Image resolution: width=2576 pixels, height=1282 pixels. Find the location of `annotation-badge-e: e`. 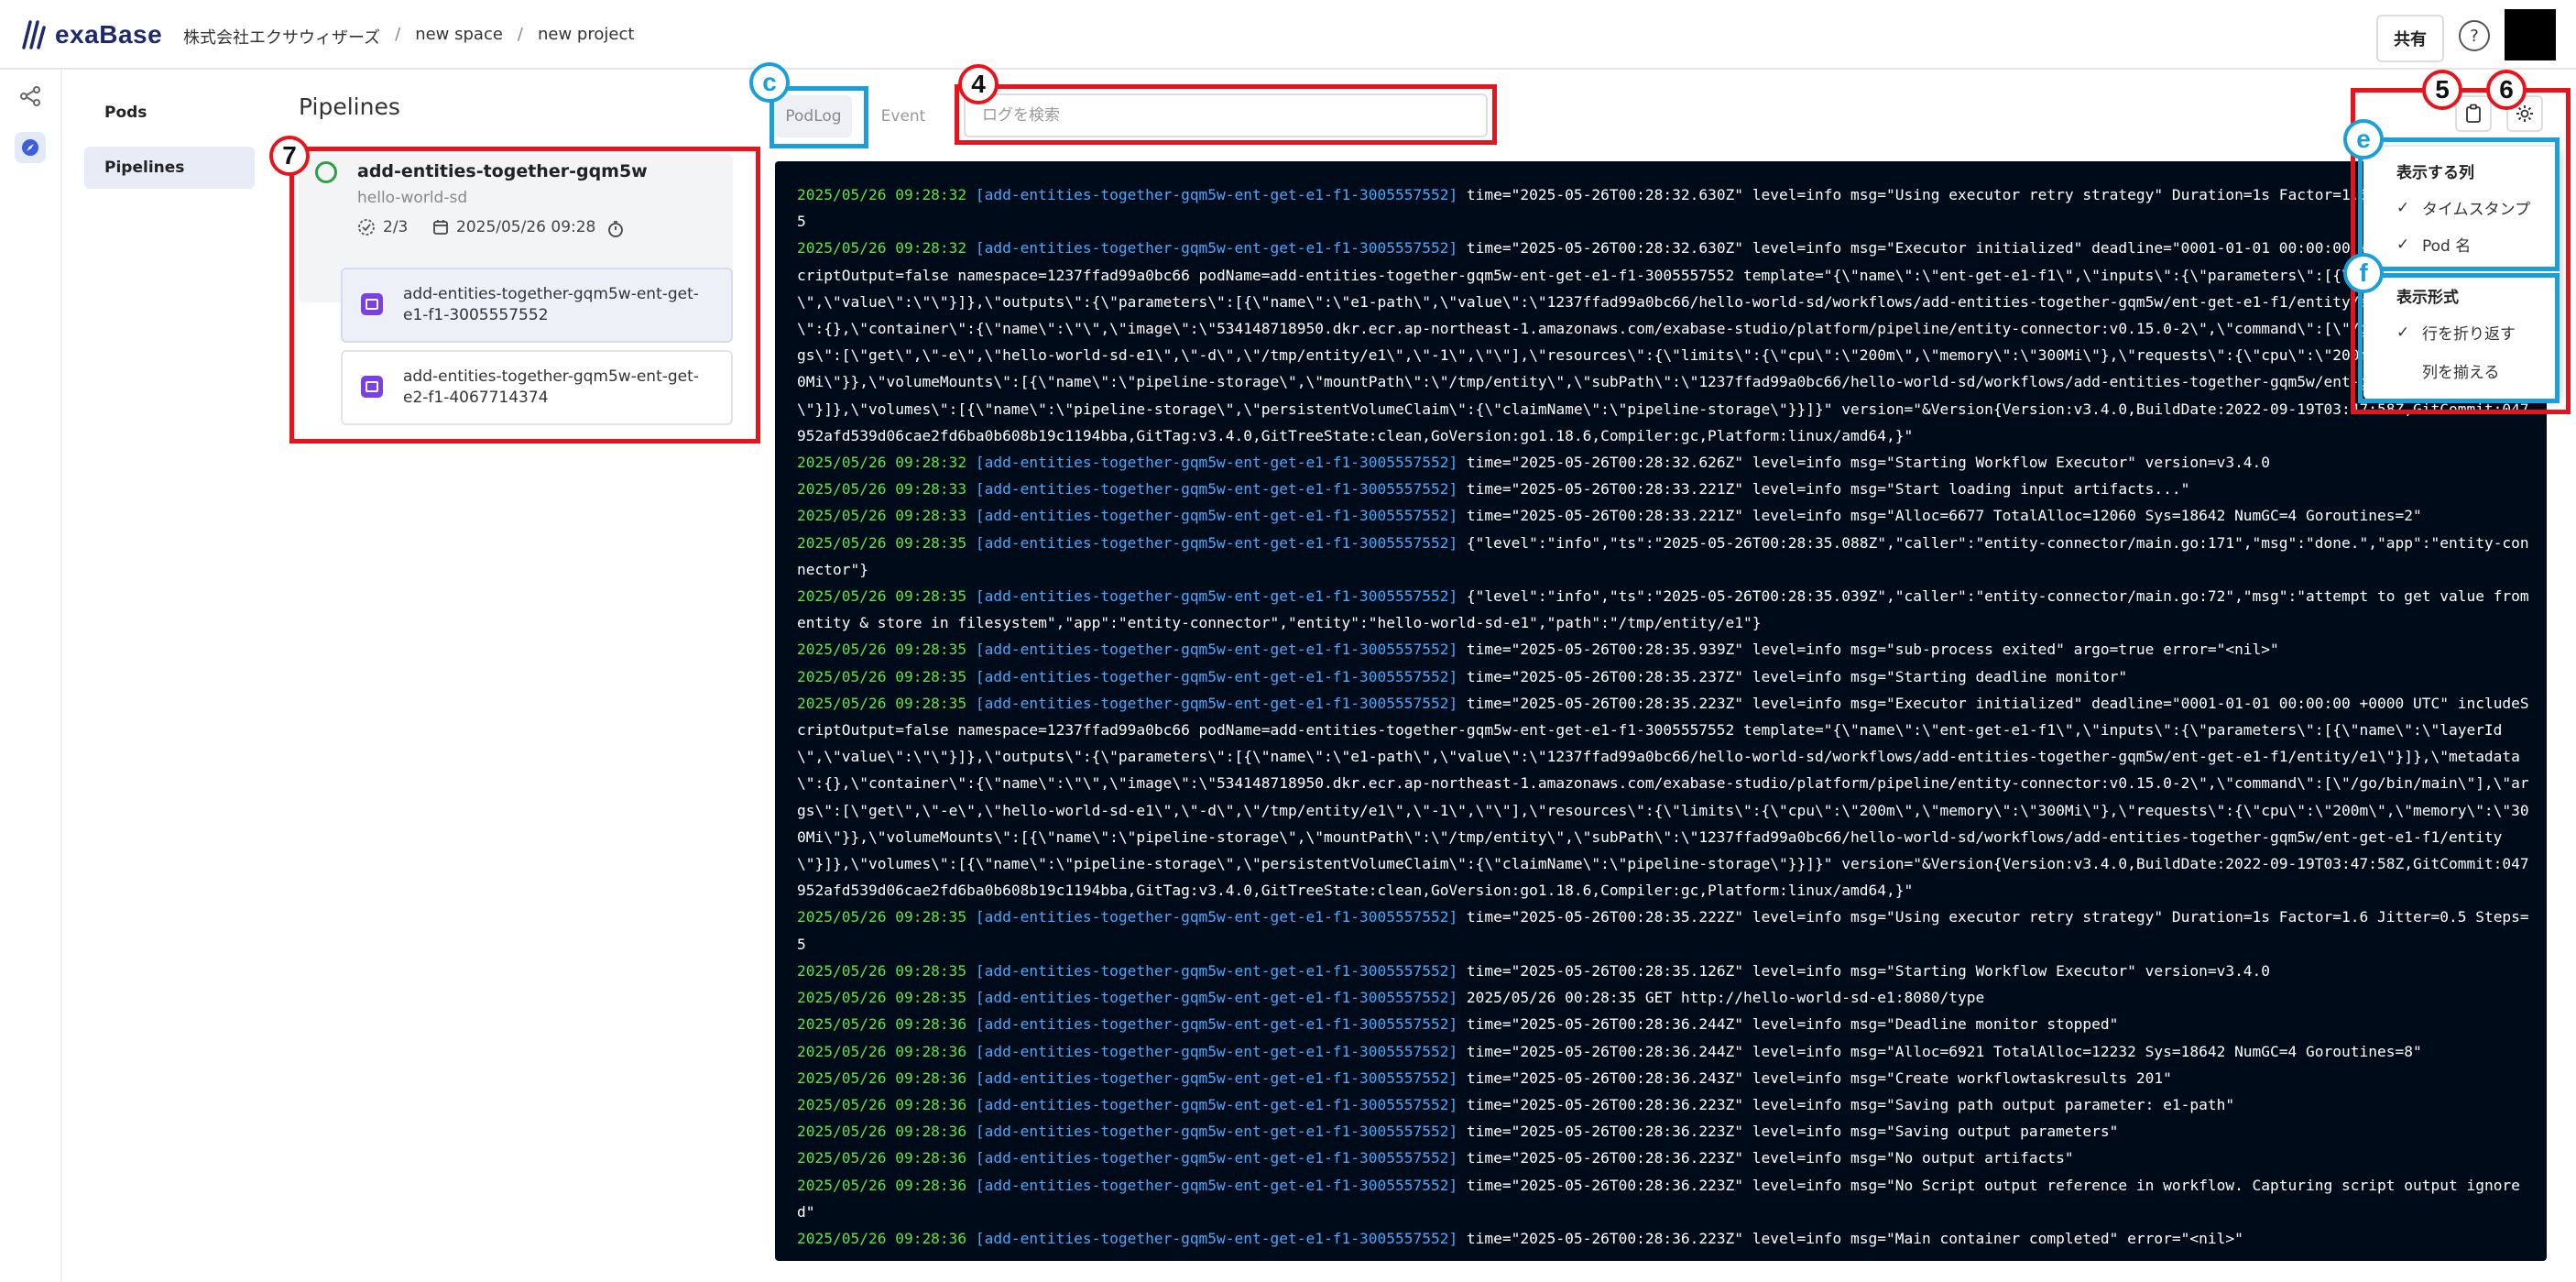

annotation-badge-e: e is located at coordinates (2364, 139).